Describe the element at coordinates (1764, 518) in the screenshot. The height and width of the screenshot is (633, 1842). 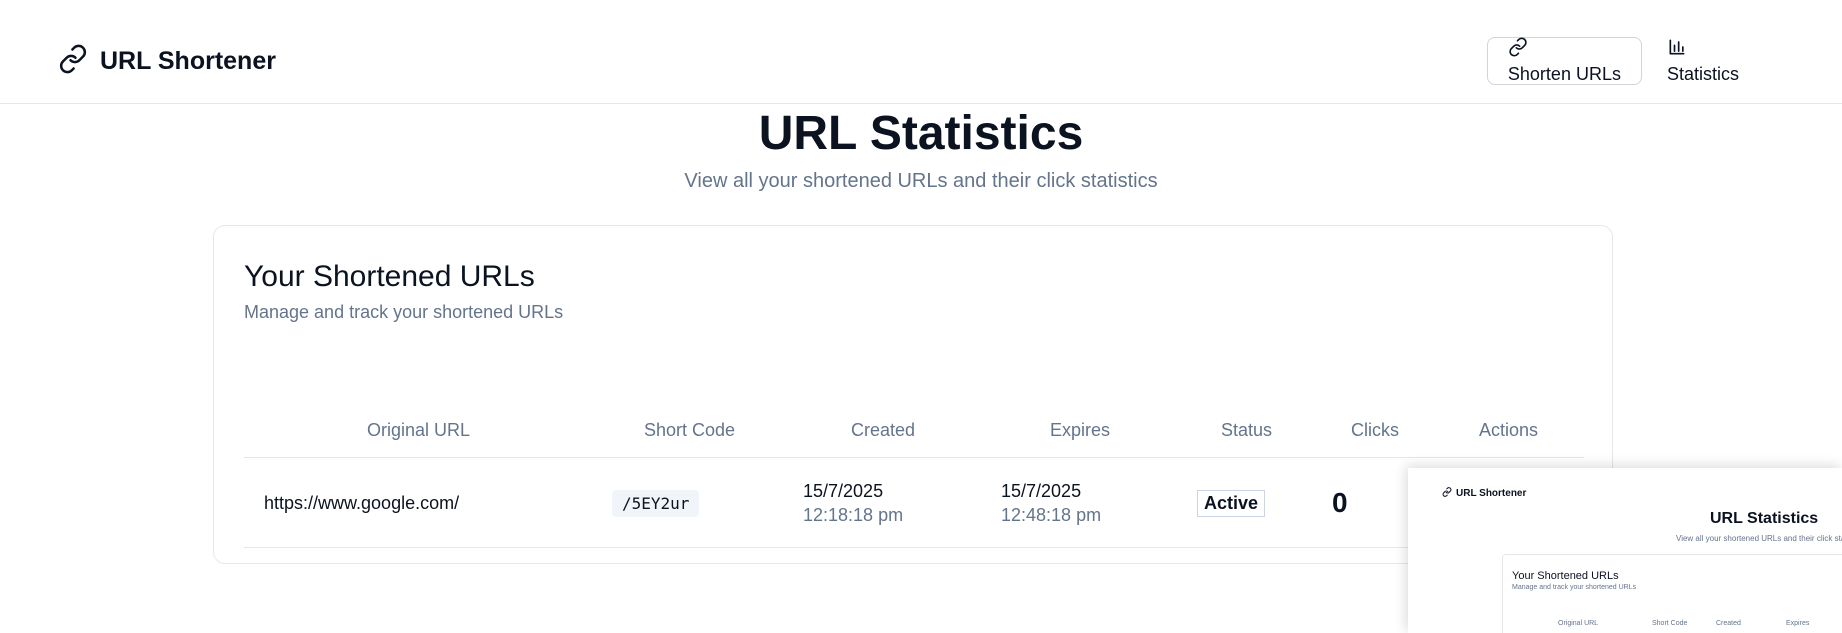
I see `thumbnail-title: URL Statistics` at that location.